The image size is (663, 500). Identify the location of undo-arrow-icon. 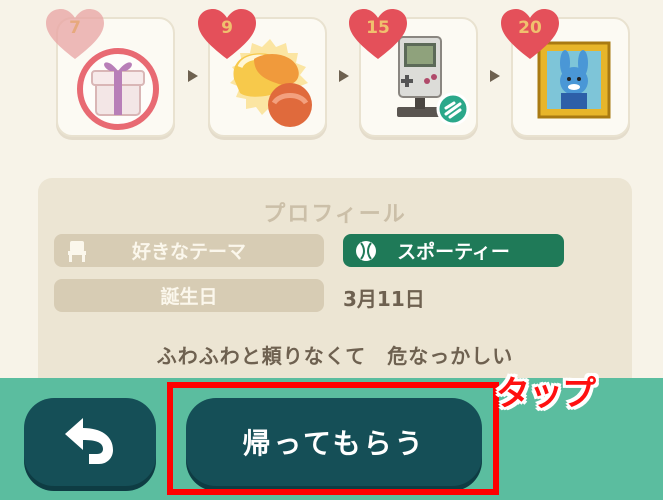
(89, 441).